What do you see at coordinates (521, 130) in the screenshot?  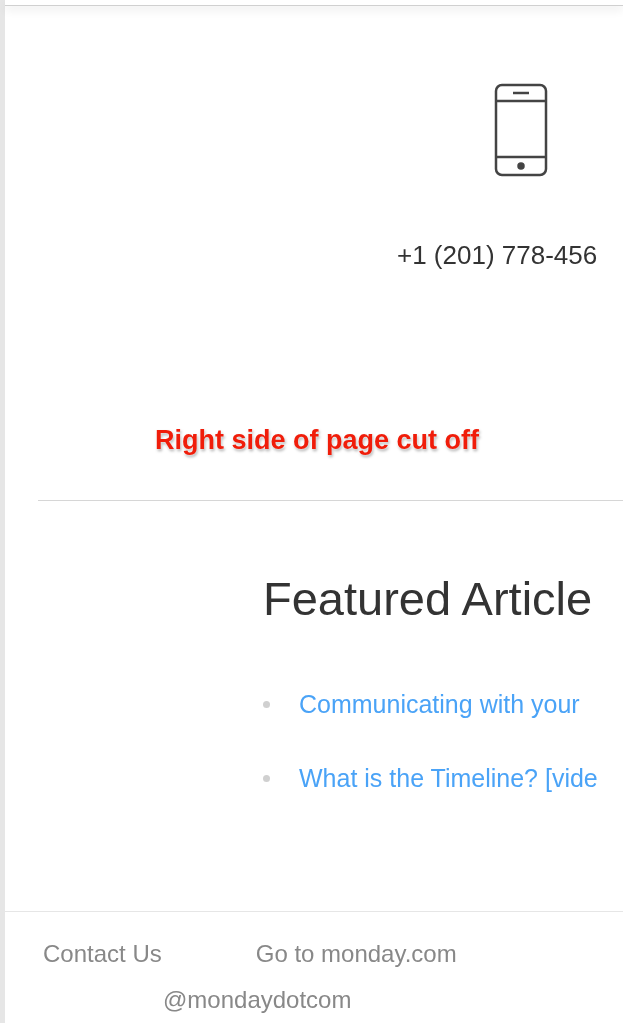 I see `smartphone-icon` at bounding box center [521, 130].